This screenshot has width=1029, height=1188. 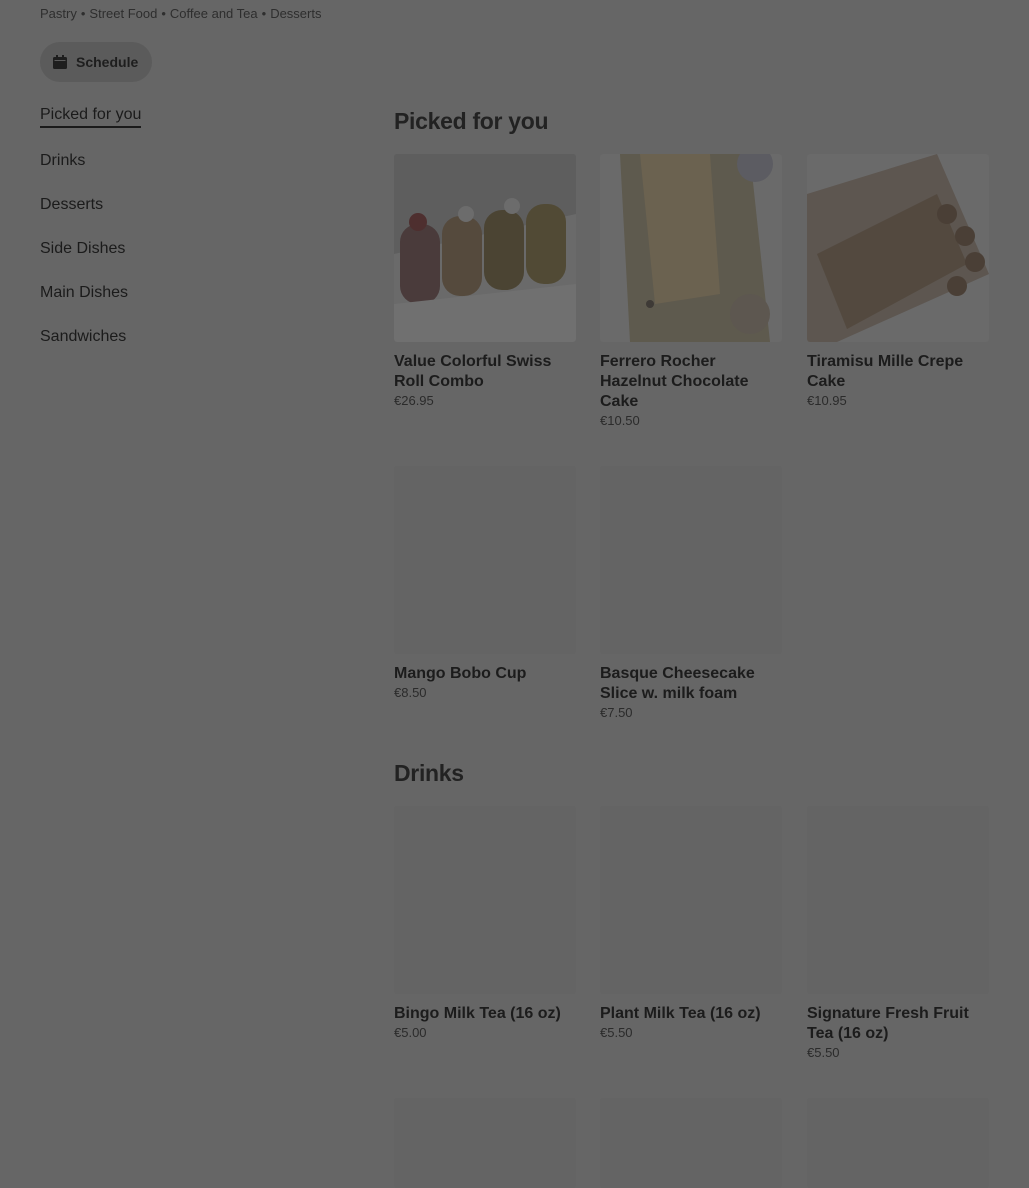 I want to click on sidebar-item-main-dishes: Main Dishes, so click(x=84, y=293).